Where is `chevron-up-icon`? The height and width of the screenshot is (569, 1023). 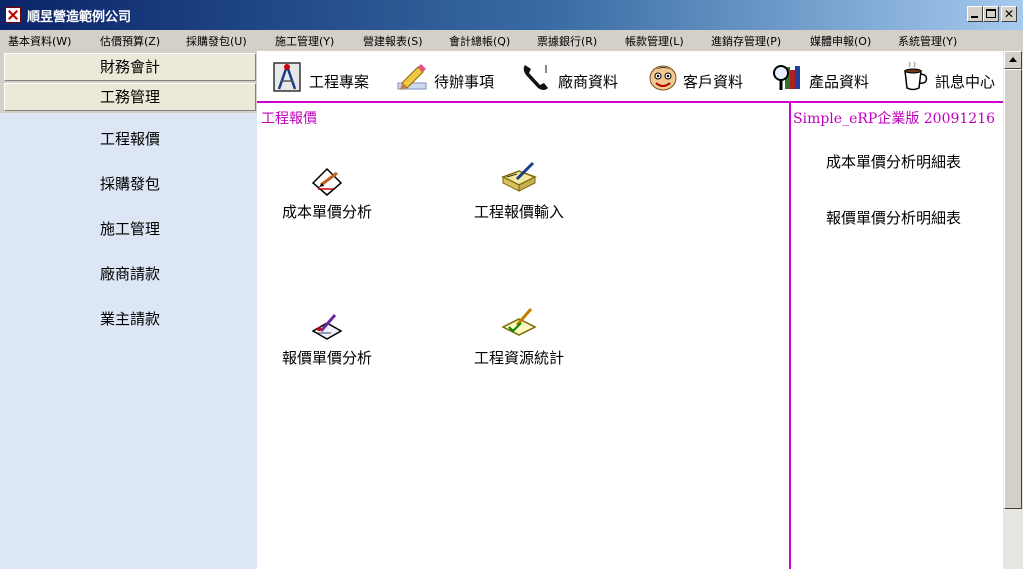
chevron-up-icon is located at coordinates (1013, 59).